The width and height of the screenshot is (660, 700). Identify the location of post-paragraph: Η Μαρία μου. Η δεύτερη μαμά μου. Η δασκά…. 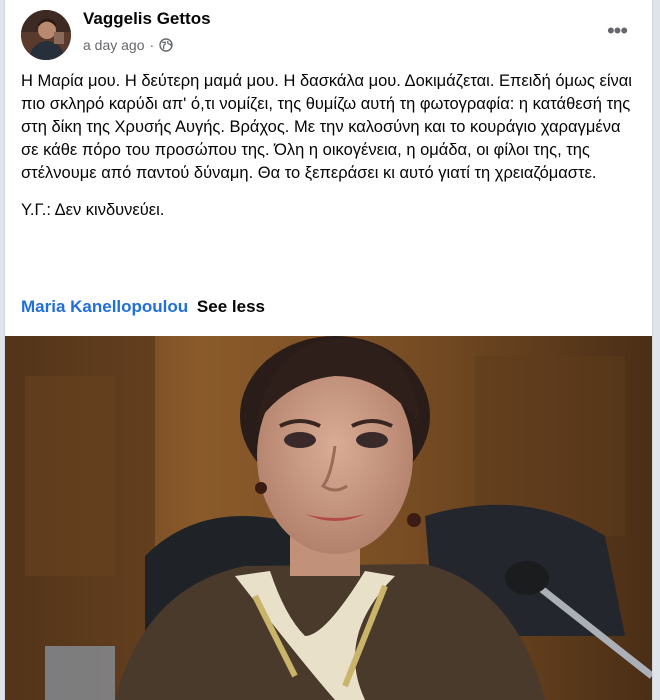
(326, 127).